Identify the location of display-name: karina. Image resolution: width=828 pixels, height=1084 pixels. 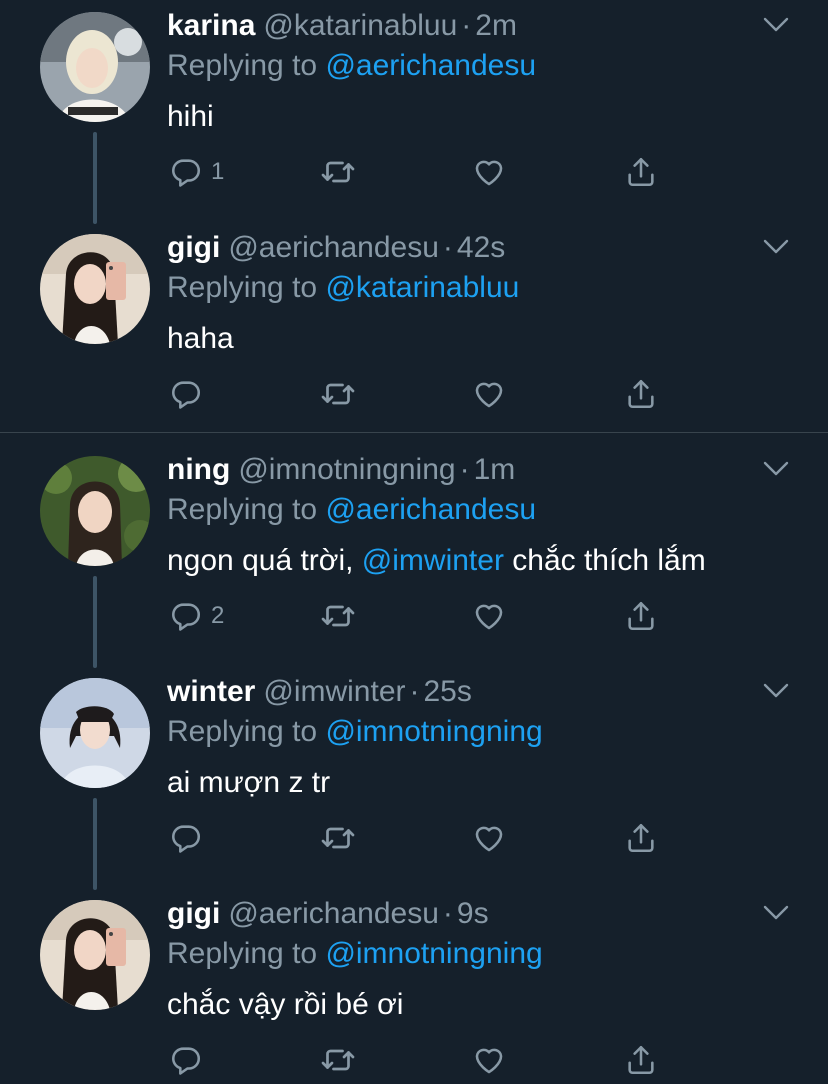
(211, 25).